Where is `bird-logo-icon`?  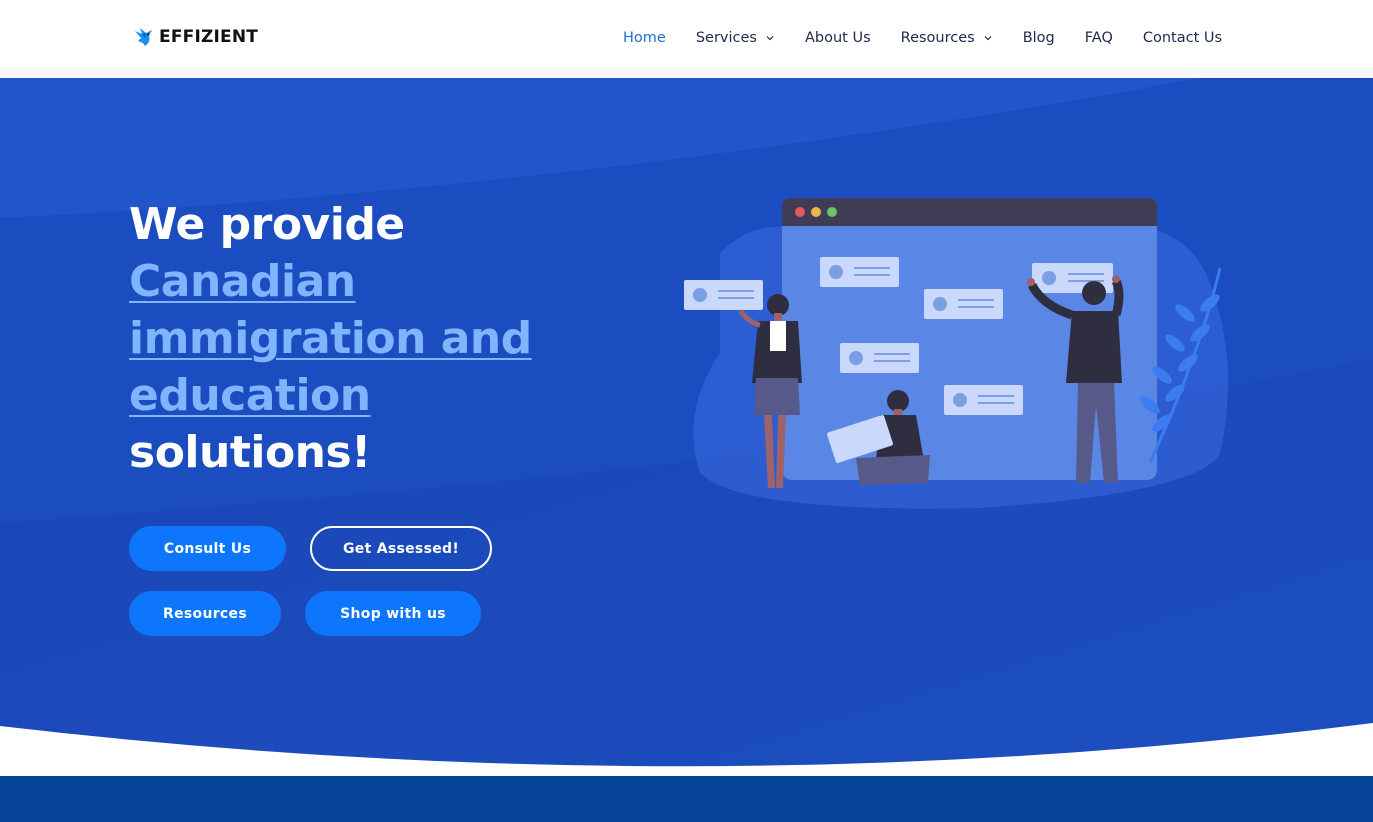
bird-logo-icon is located at coordinates (143, 37).